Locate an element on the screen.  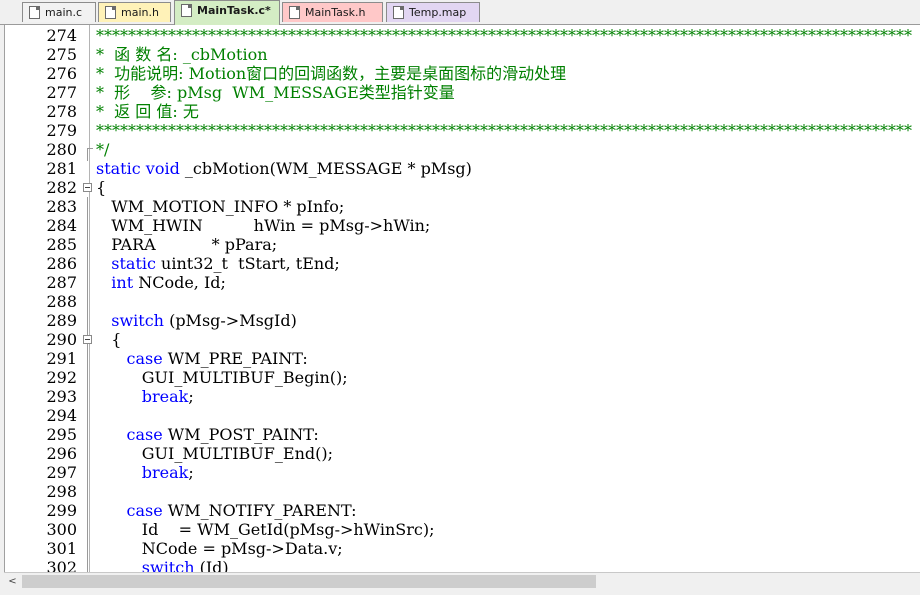
tab-main-c: main.c is located at coordinates (59, 12).